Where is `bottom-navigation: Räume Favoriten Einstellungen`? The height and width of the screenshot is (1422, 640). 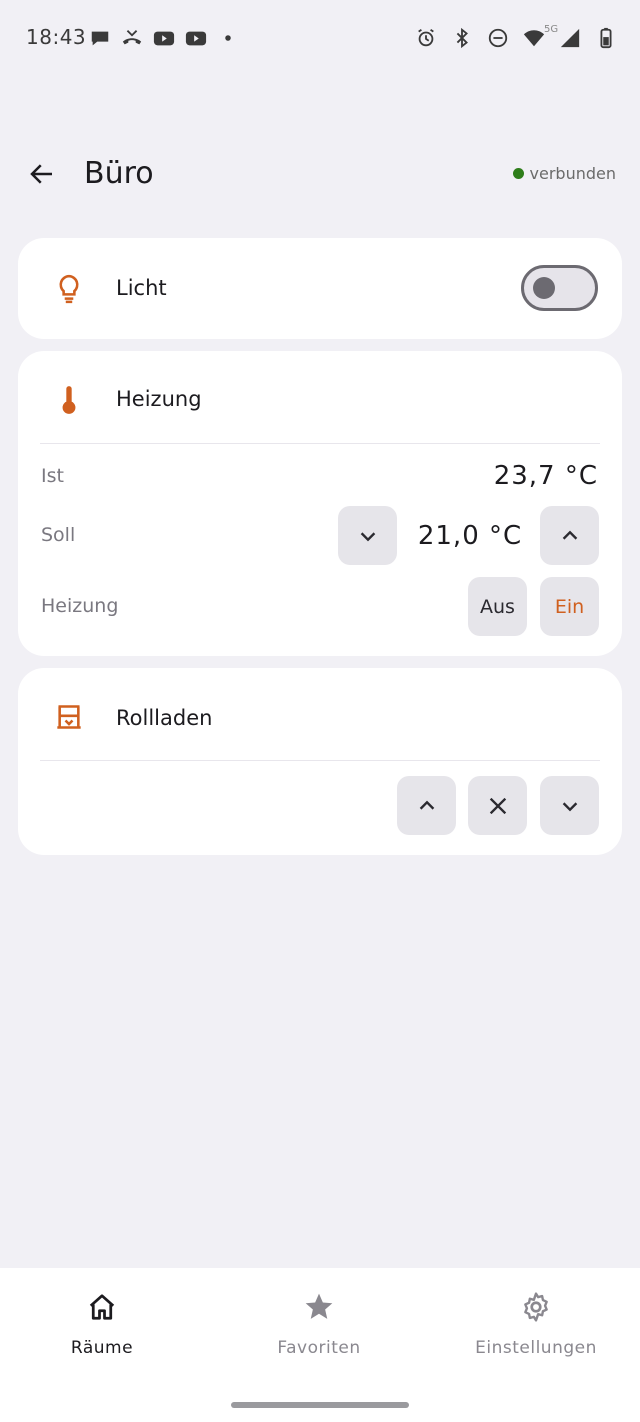
bottom-navigation: Räume Favoriten Einstellungen is located at coordinates (320, 1345).